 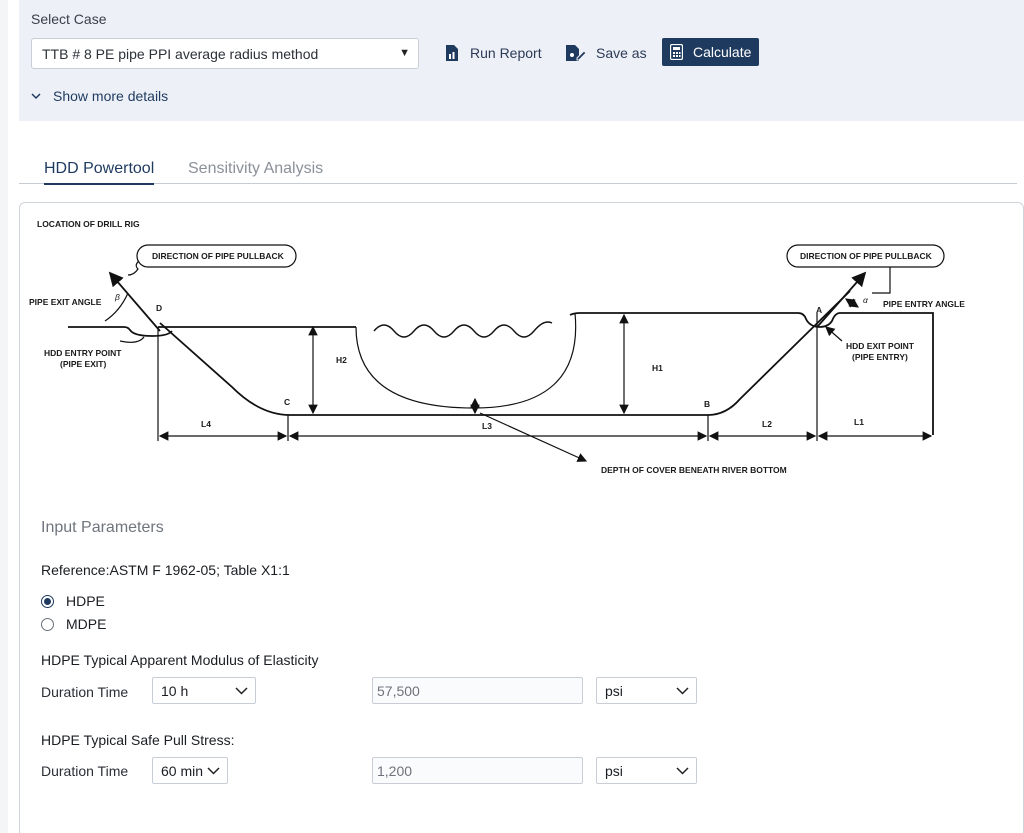 What do you see at coordinates (132, 339) in the screenshot?
I see `entry-point-leader` at bounding box center [132, 339].